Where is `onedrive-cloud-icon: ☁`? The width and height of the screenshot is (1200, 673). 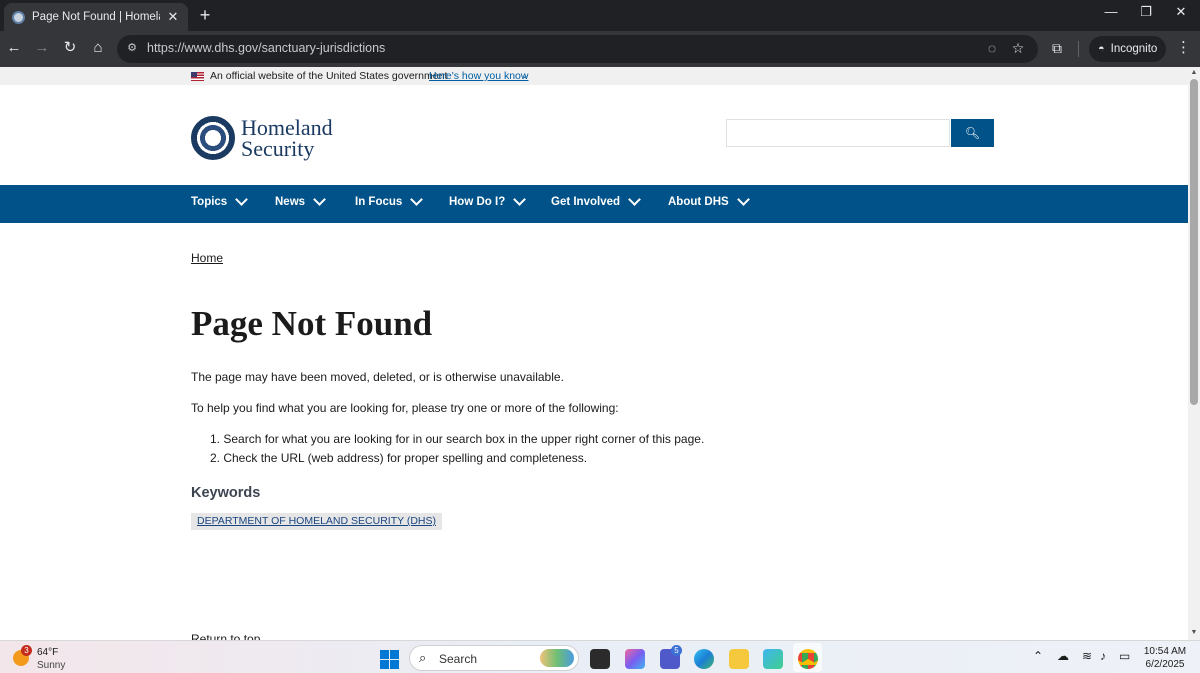
onedrive-cloud-icon: ☁ is located at coordinates (1063, 656).